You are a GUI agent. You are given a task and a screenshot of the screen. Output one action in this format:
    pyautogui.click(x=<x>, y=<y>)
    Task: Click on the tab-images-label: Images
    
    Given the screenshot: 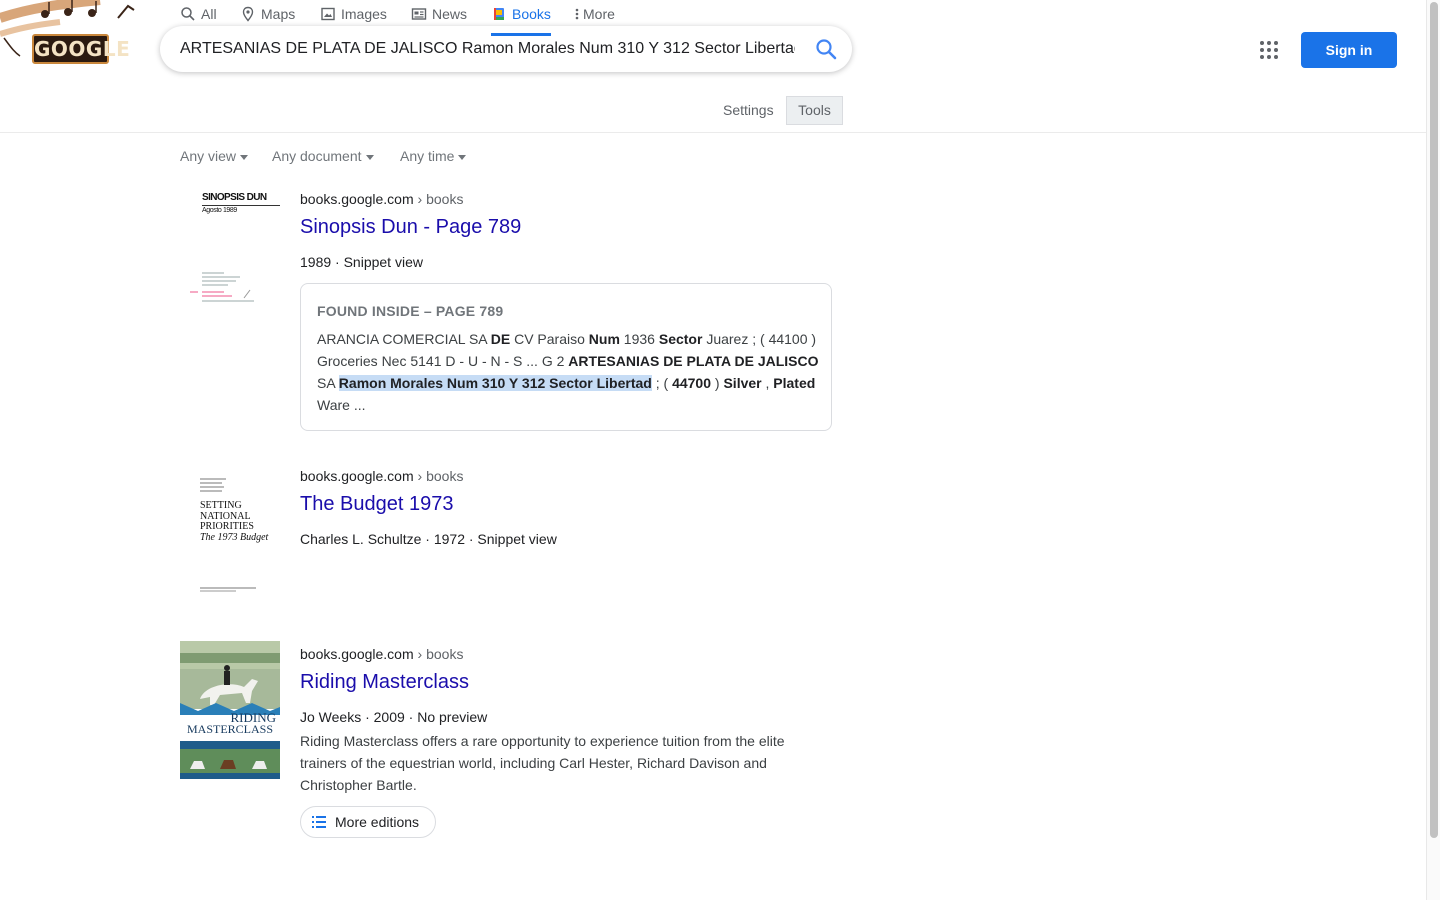 What is the action you would take?
    pyautogui.click(x=364, y=14)
    